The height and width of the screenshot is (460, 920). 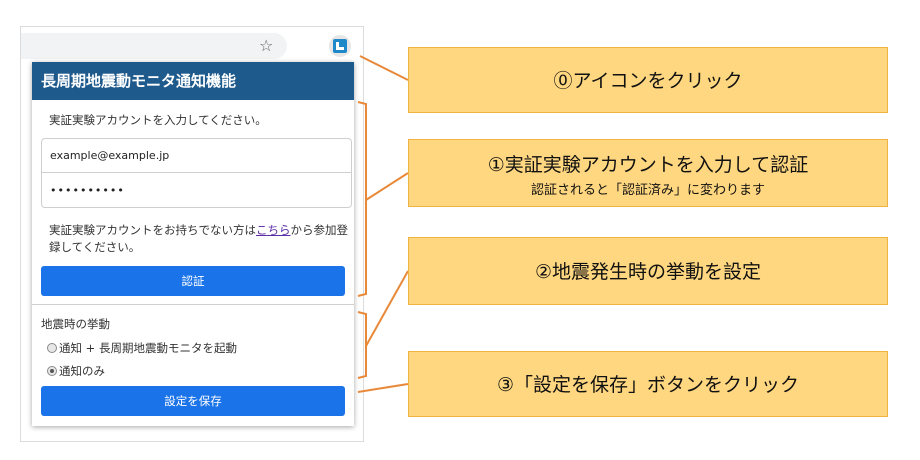 What do you see at coordinates (647, 190) in the screenshot?
I see `callout-sub: 認証されると「認証済み」に変わります` at bounding box center [647, 190].